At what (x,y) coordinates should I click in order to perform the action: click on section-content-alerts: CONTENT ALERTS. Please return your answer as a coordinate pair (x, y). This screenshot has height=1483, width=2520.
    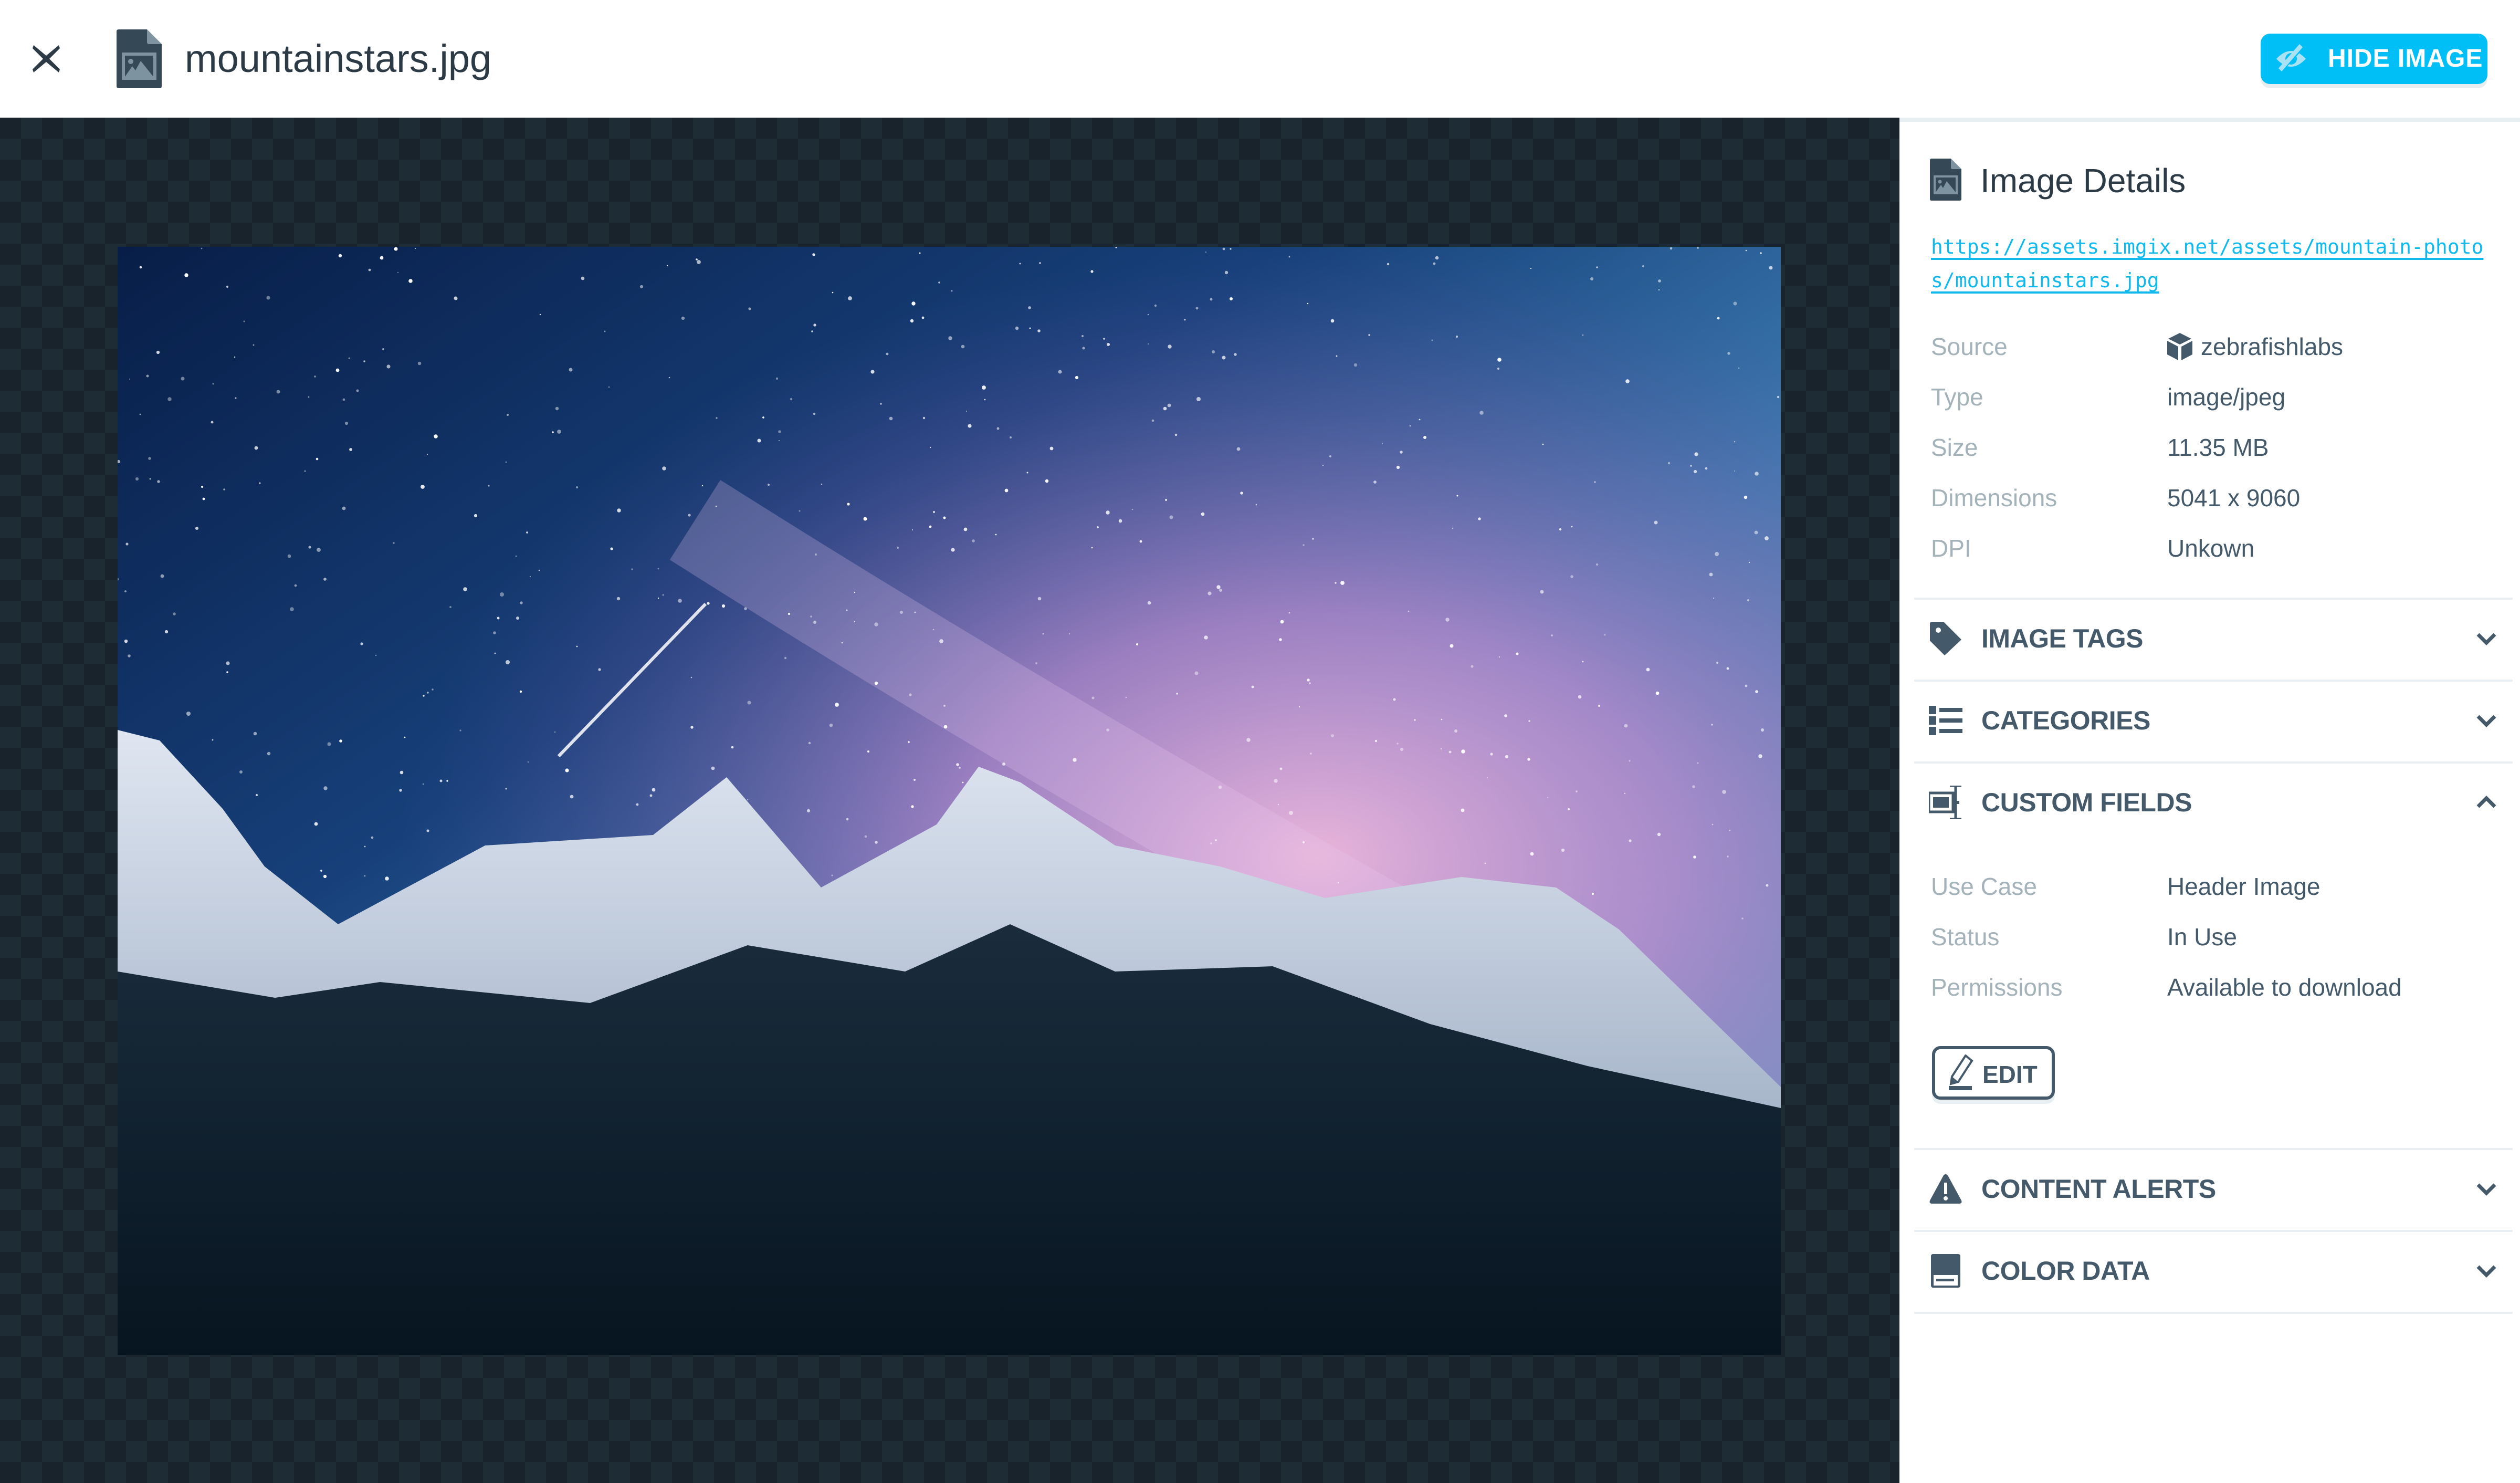
    Looking at the image, I should click on (2213, 1189).